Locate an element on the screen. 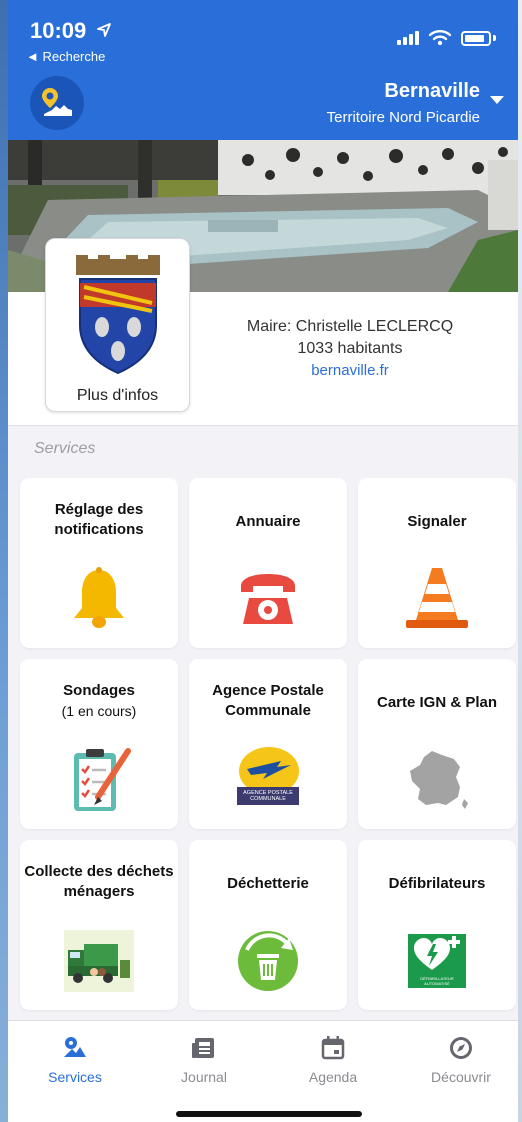  compass-icon is located at coordinates (461, 1048).